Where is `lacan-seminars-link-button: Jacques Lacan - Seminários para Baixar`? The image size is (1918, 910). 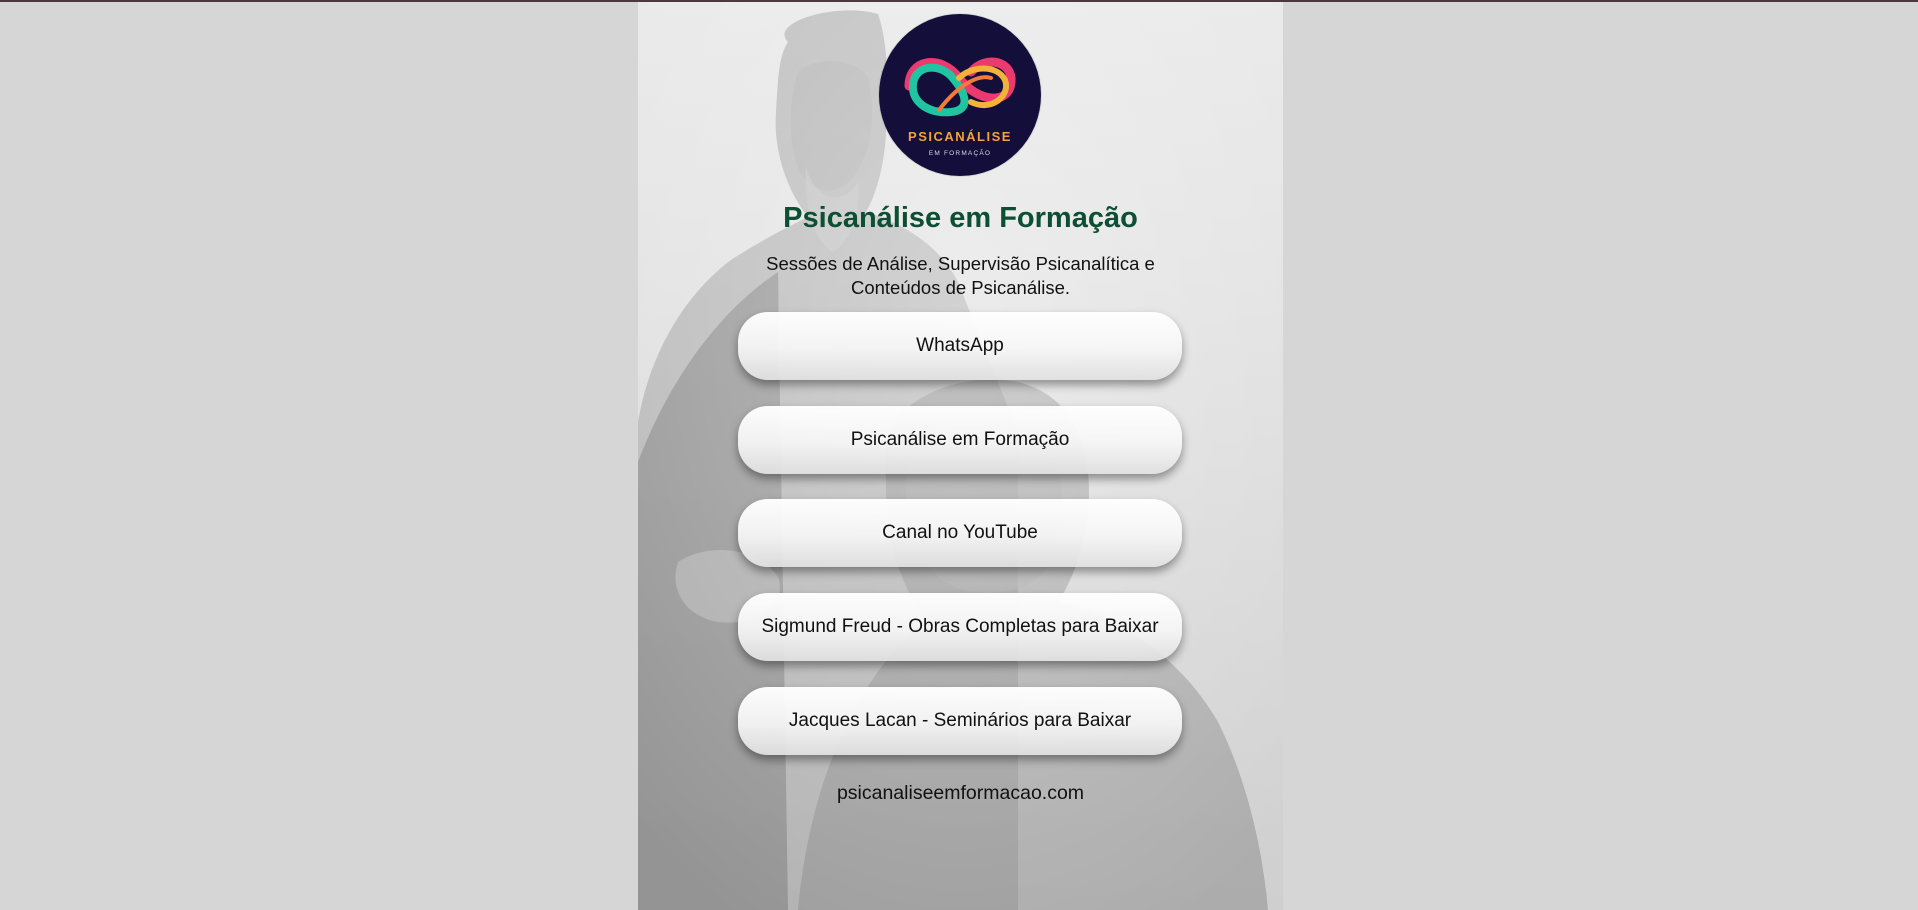 lacan-seminars-link-button: Jacques Lacan - Seminários para Baixar is located at coordinates (960, 721).